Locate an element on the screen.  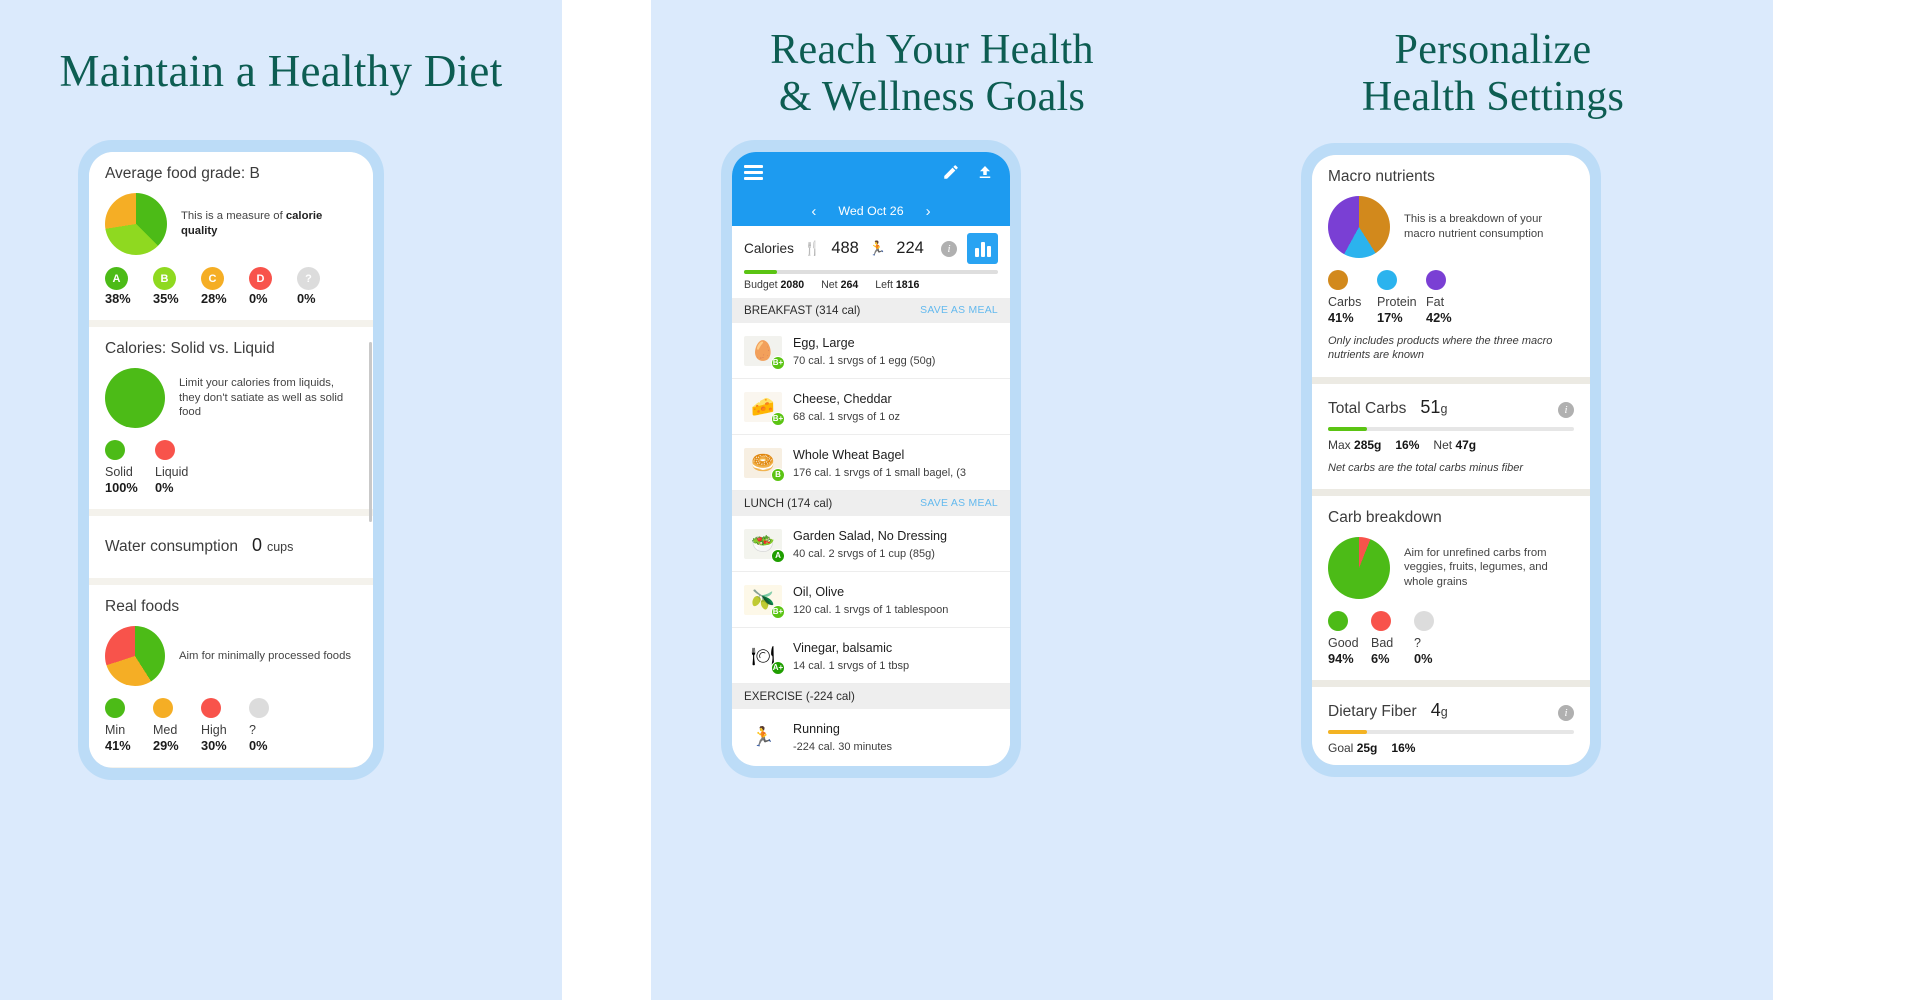
food-desc-bagel: 176 cal. 1 srvgs of 1 small bagel, (3 is located at coordinates (880, 473).